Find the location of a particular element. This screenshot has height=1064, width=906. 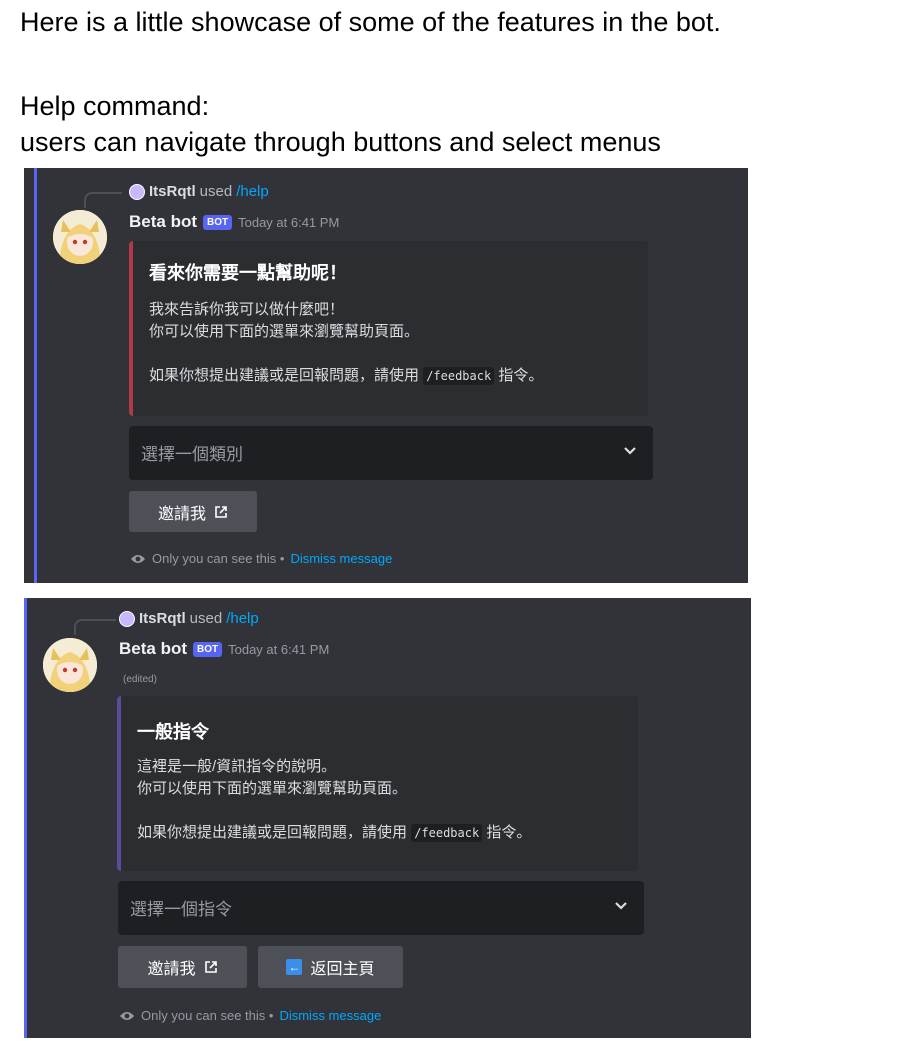

back-arrow-icon: ← is located at coordinates (294, 967).